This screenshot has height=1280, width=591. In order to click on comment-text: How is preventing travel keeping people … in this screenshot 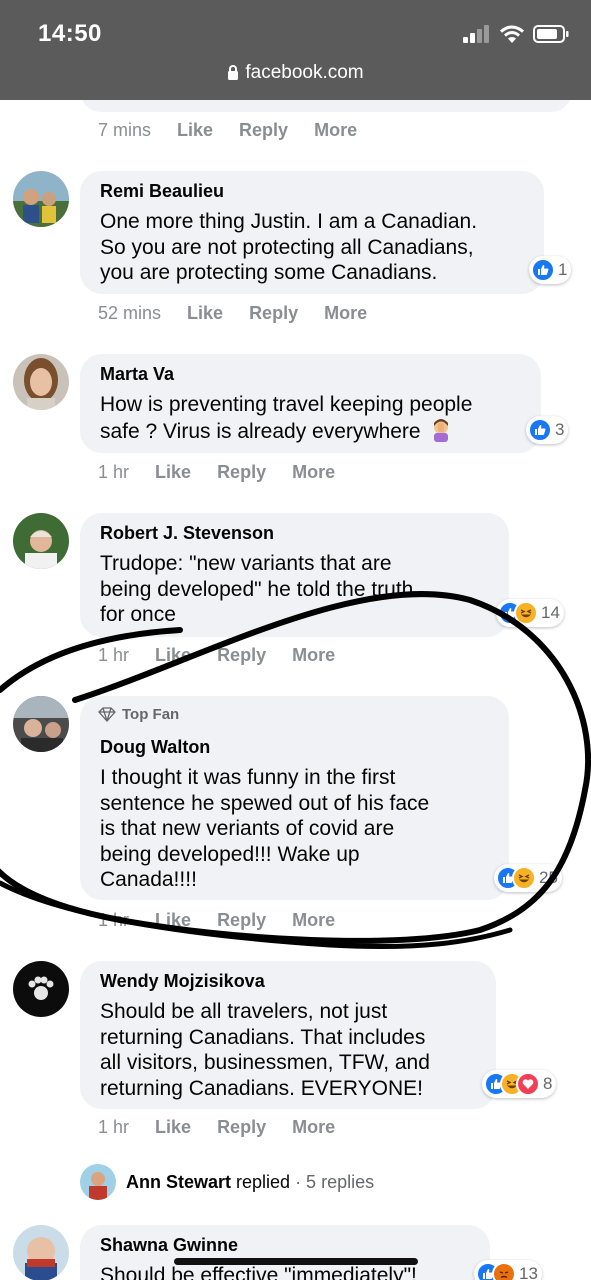, I will do `click(286, 420)`.